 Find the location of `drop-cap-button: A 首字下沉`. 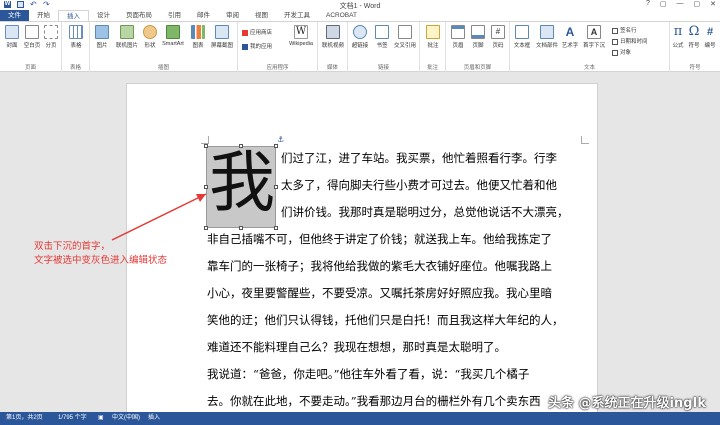

drop-cap-button: A 首字下沉 is located at coordinates (594, 37).